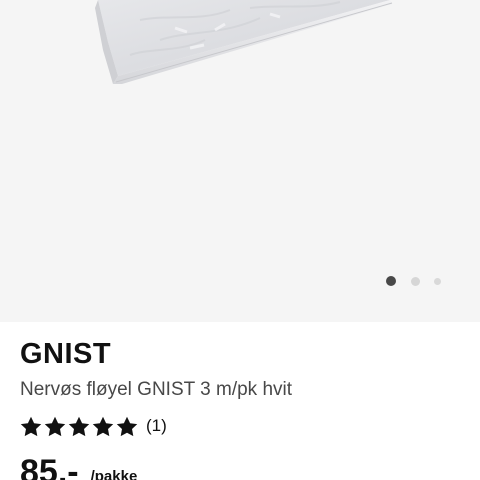  I want to click on product-price: 85,- /pakke, so click(78, 466).